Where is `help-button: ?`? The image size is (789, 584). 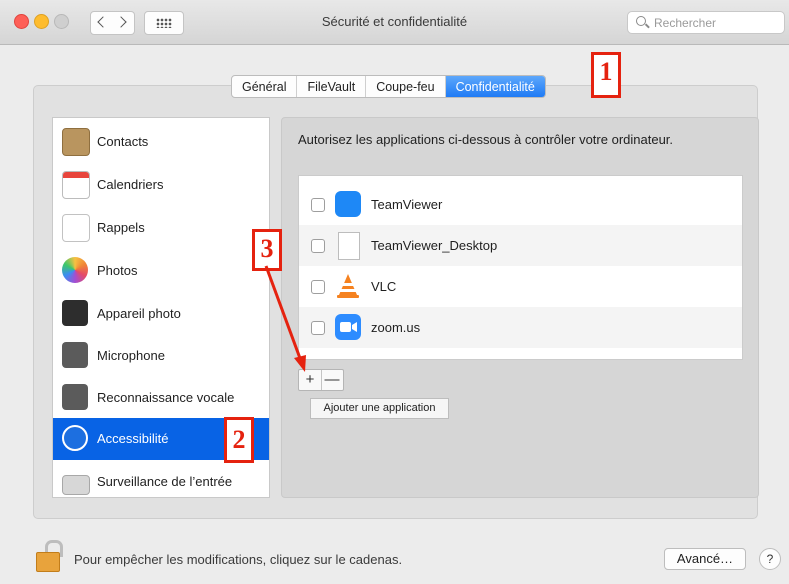 help-button: ? is located at coordinates (770, 559).